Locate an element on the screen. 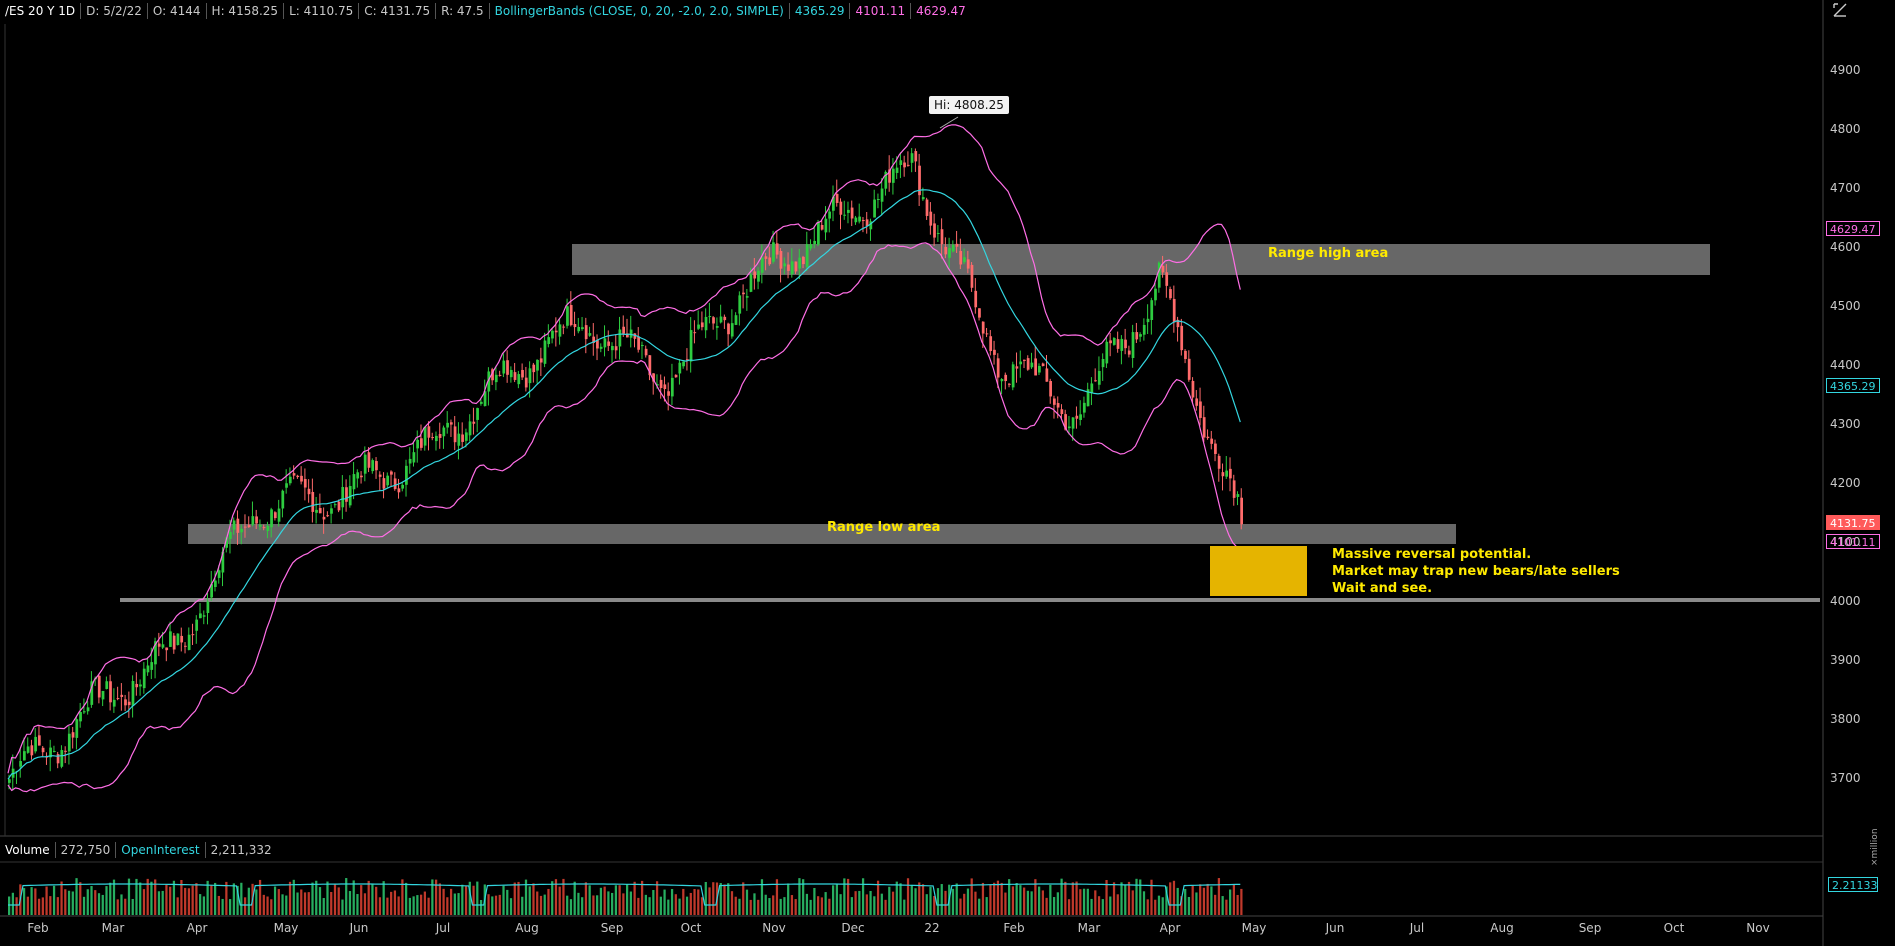 This screenshot has width=1895, height=946. note-line-3: Wait and see. is located at coordinates (1382, 588).